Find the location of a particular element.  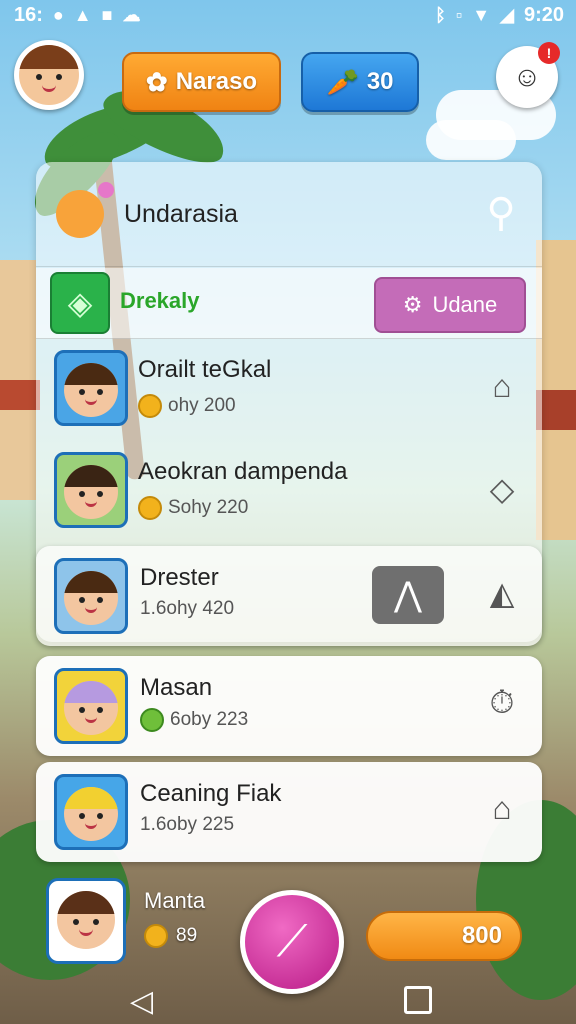

system-nav-bar: ◁ is located at coordinates (288, 999).